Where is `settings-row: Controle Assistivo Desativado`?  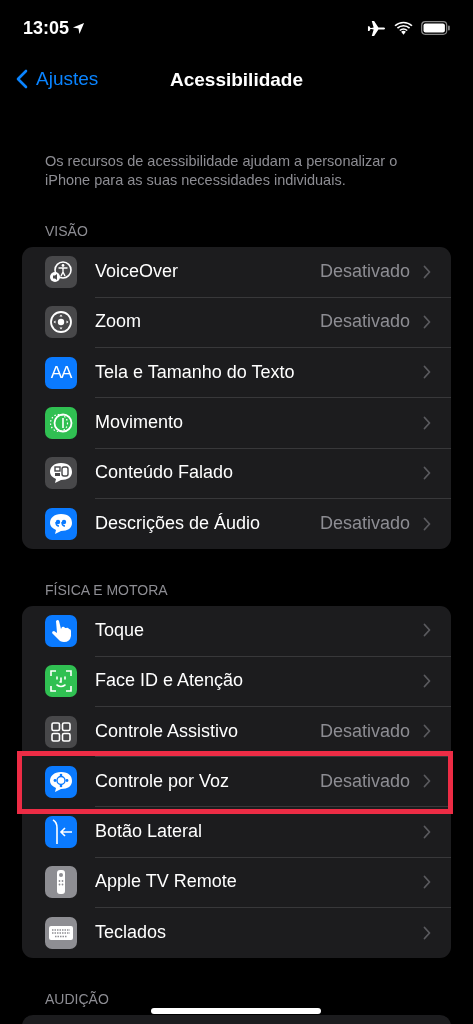
settings-row: Controle Assistivo Desativado is located at coordinates (236, 731).